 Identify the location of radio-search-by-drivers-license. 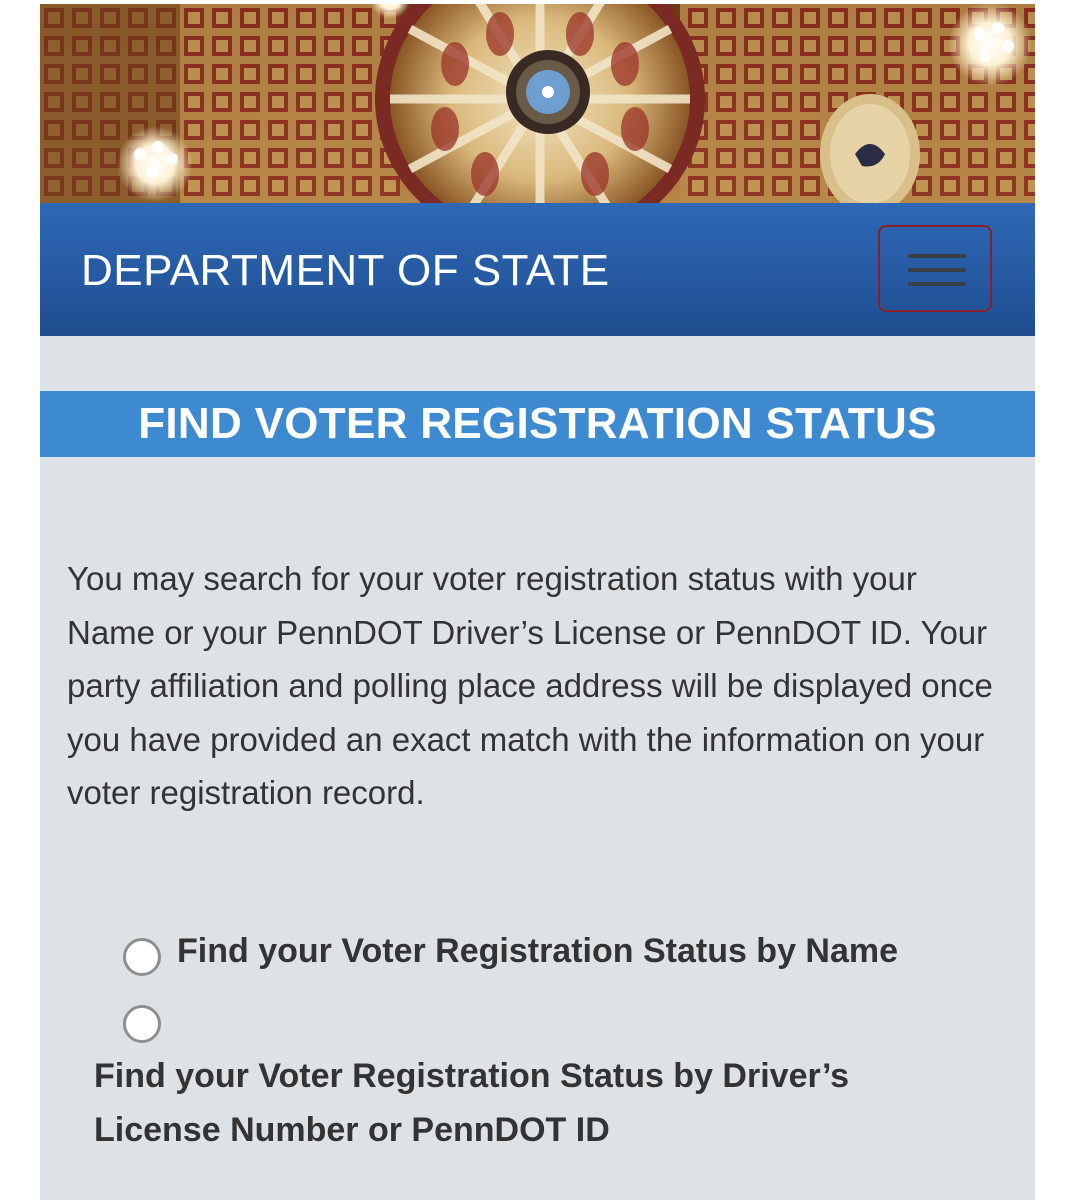
(142, 1024).